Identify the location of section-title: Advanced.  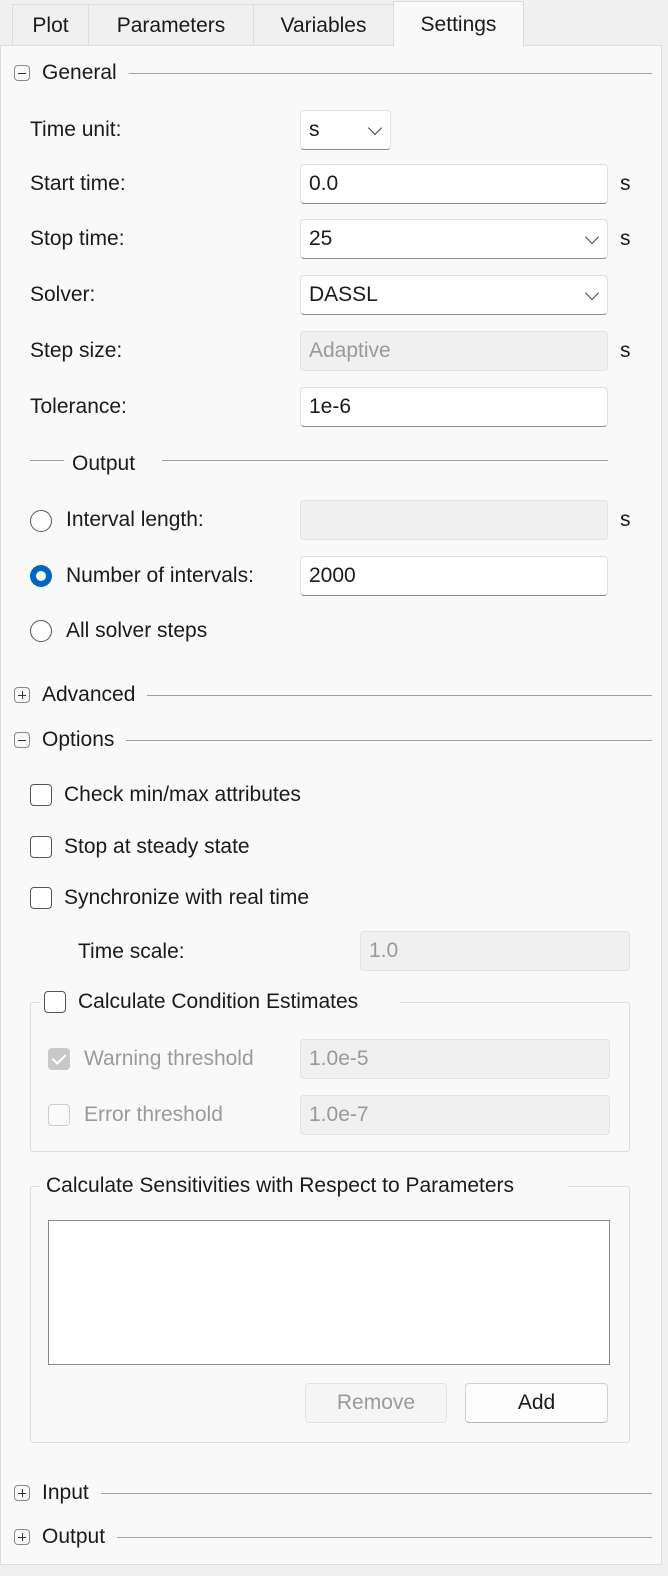
(89, 694).